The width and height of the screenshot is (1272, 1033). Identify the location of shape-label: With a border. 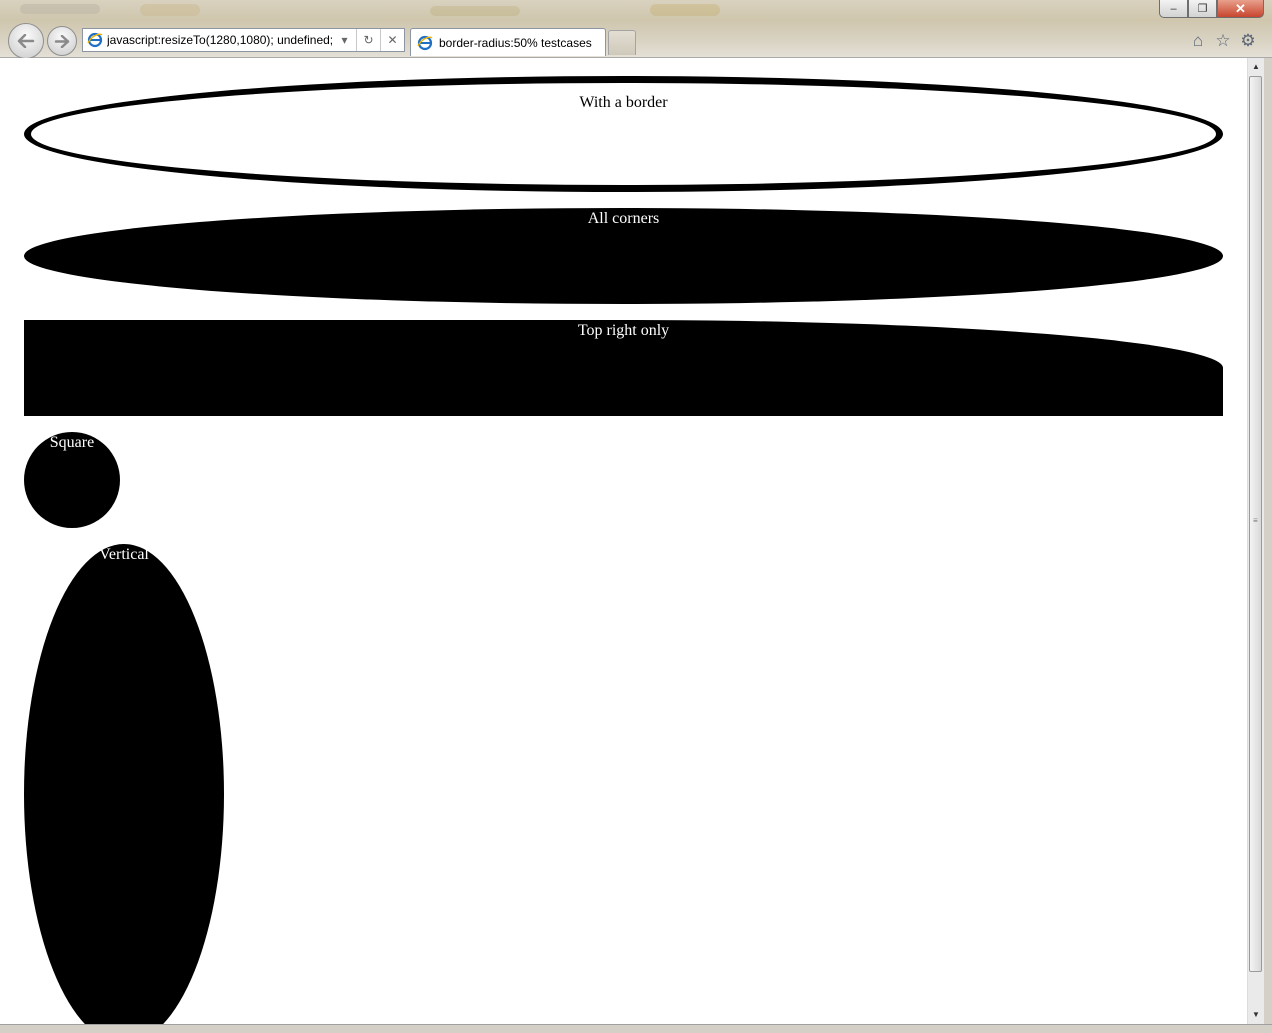
(623, 102).